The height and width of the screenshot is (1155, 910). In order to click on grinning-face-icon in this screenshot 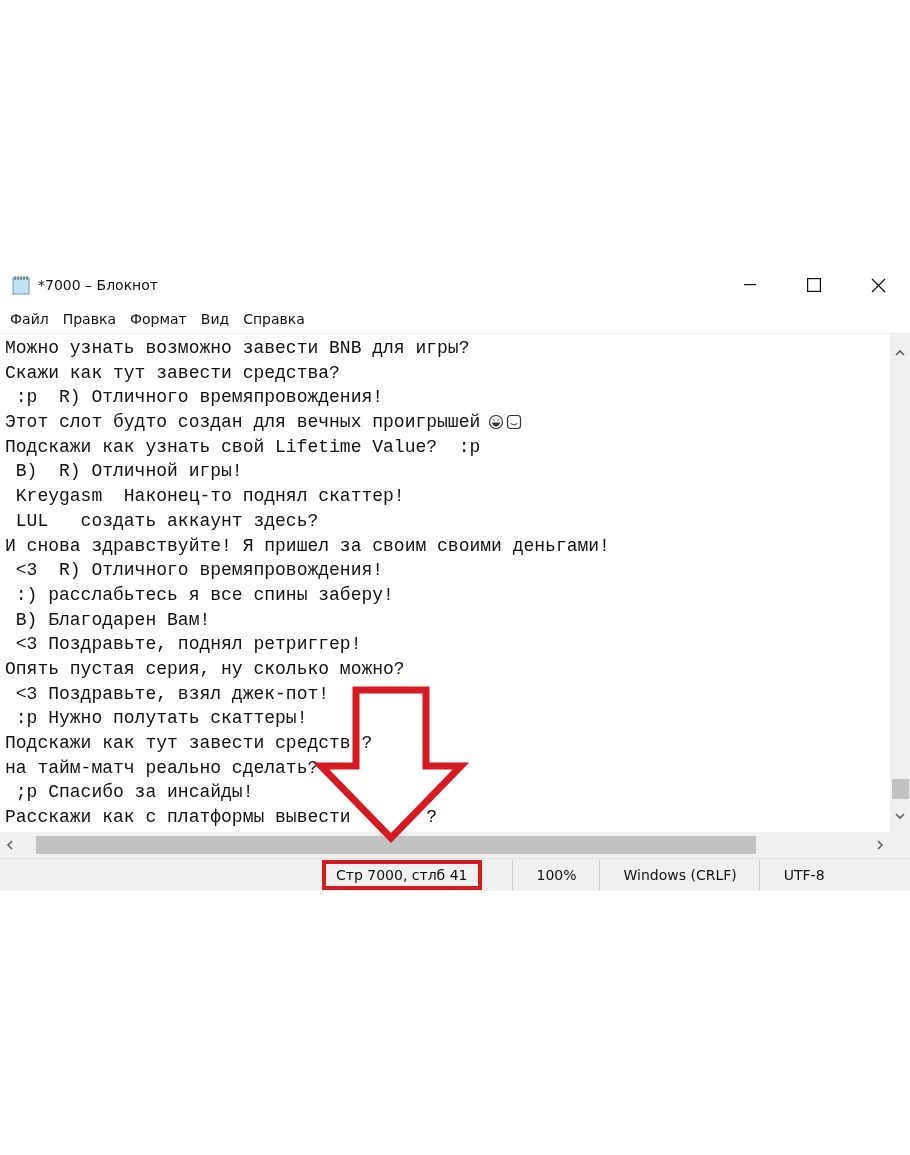, I will do `click(496, 422)`.